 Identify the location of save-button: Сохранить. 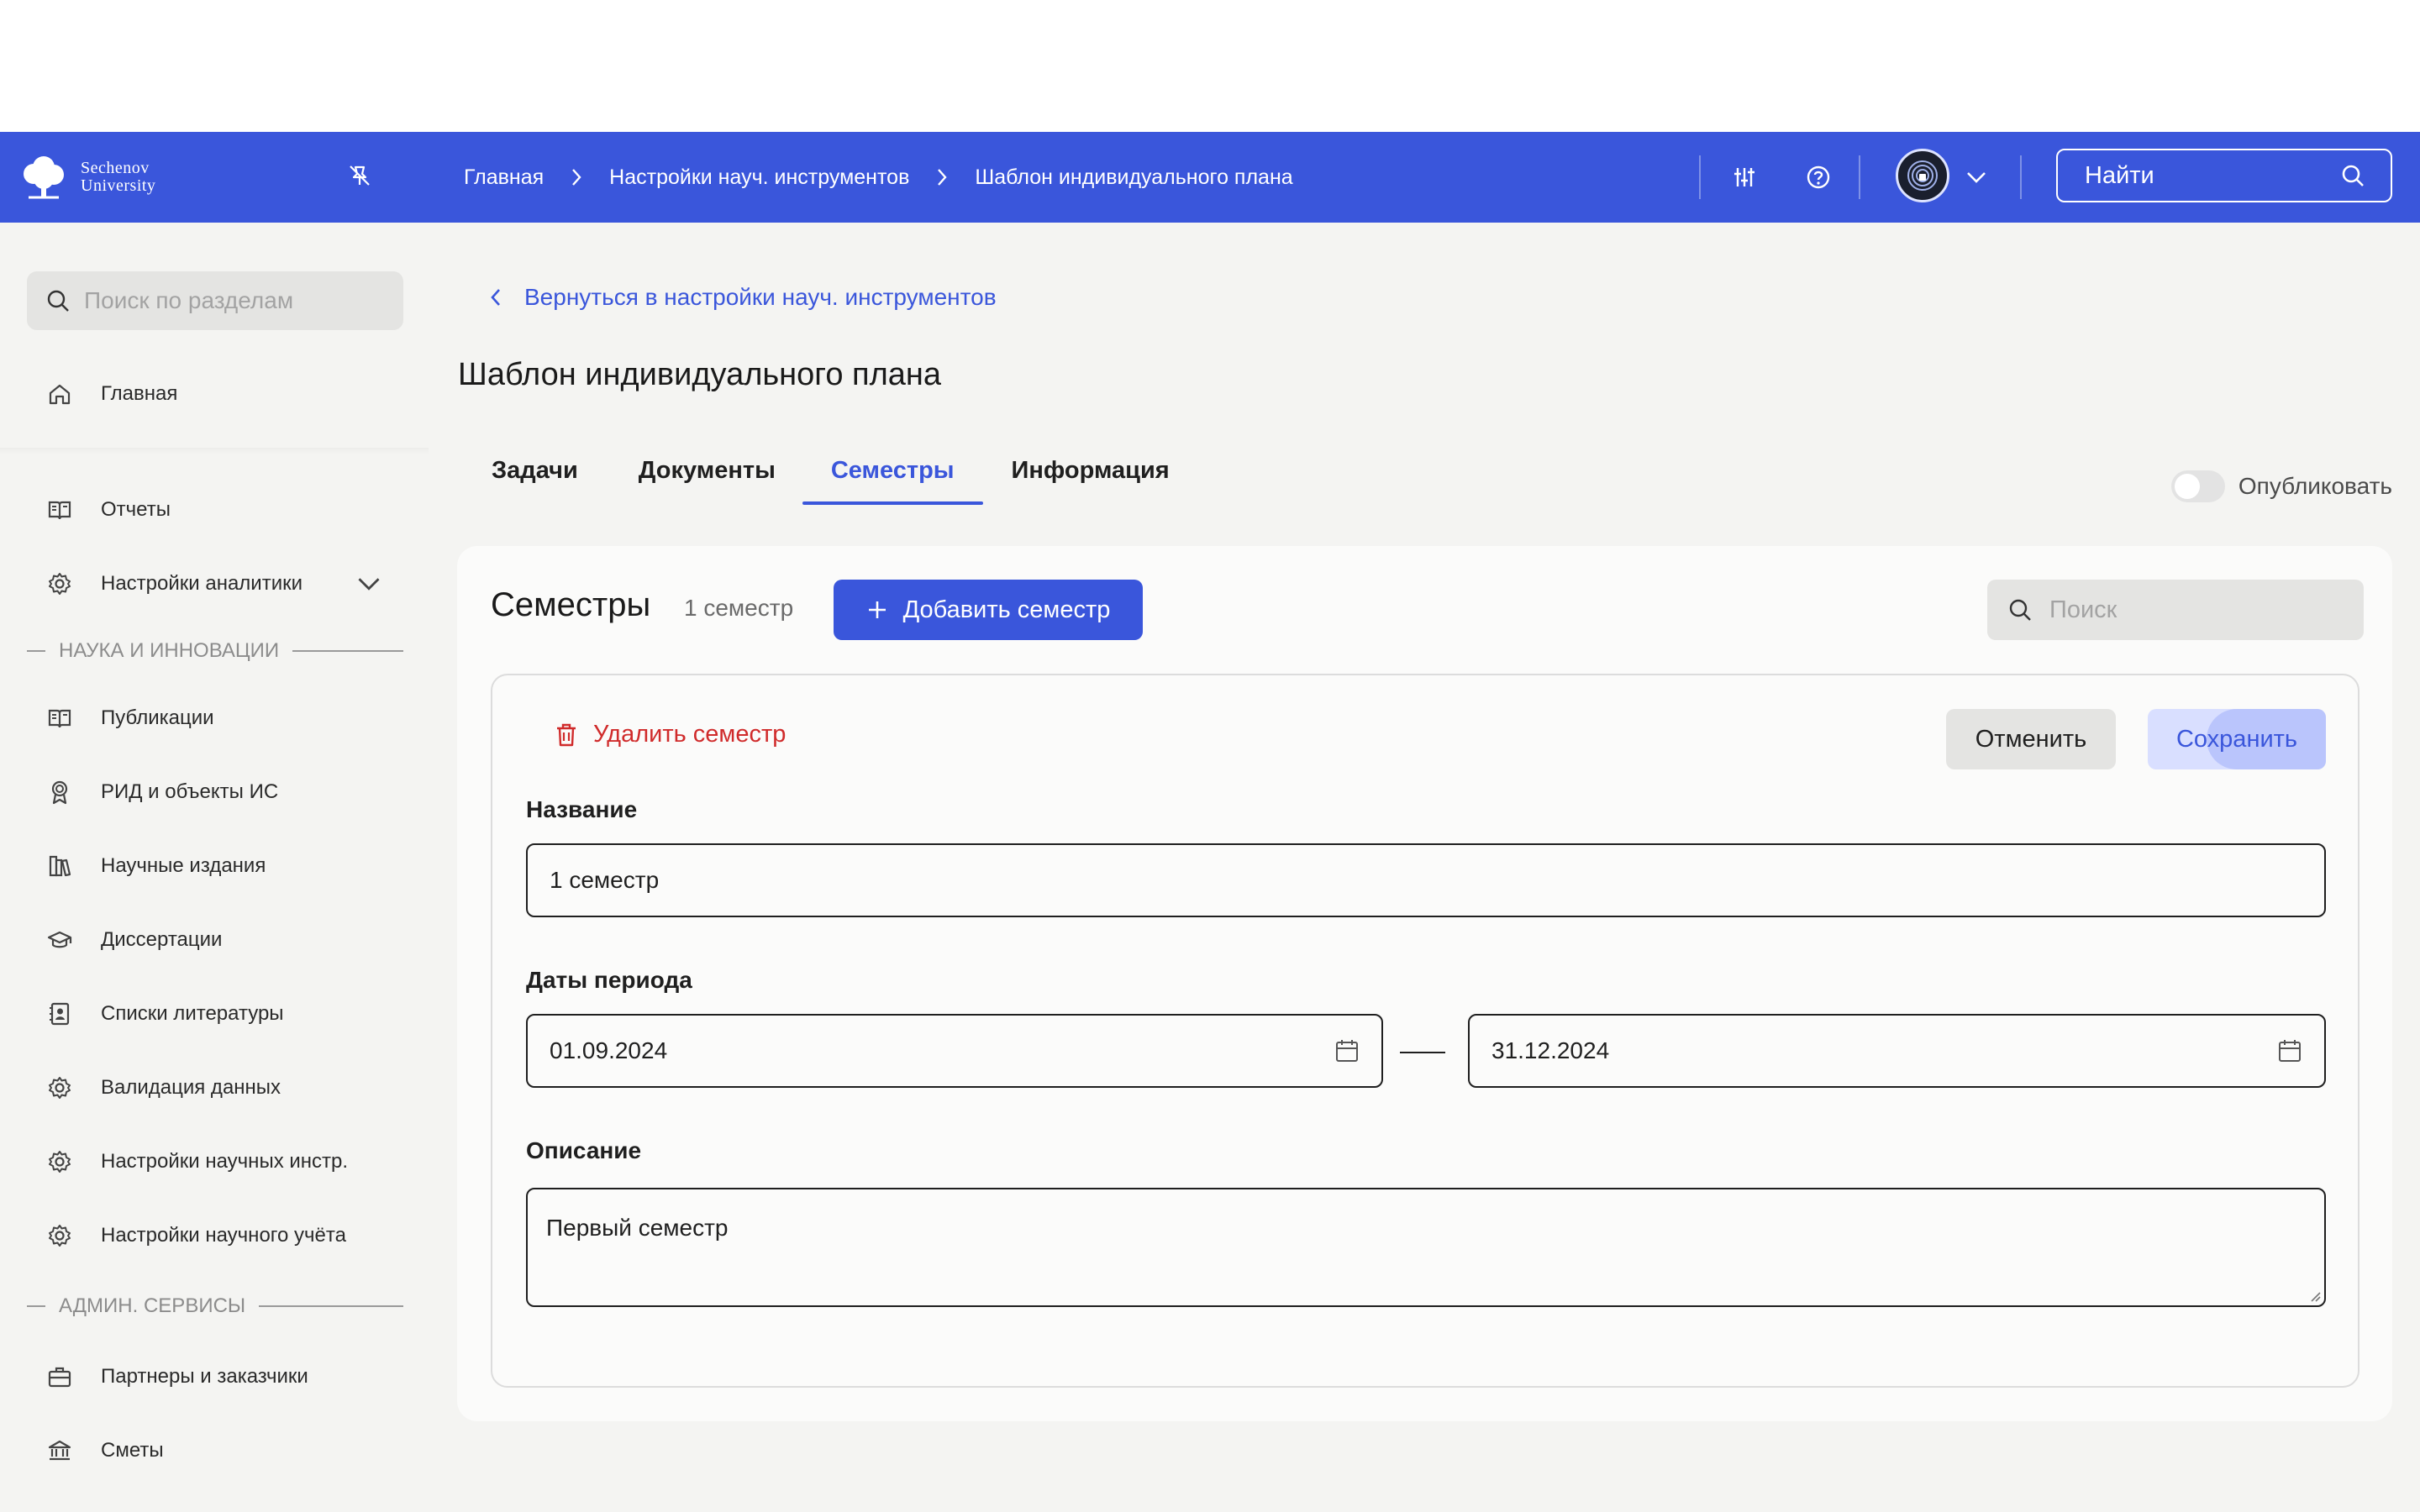
(2237, 739).